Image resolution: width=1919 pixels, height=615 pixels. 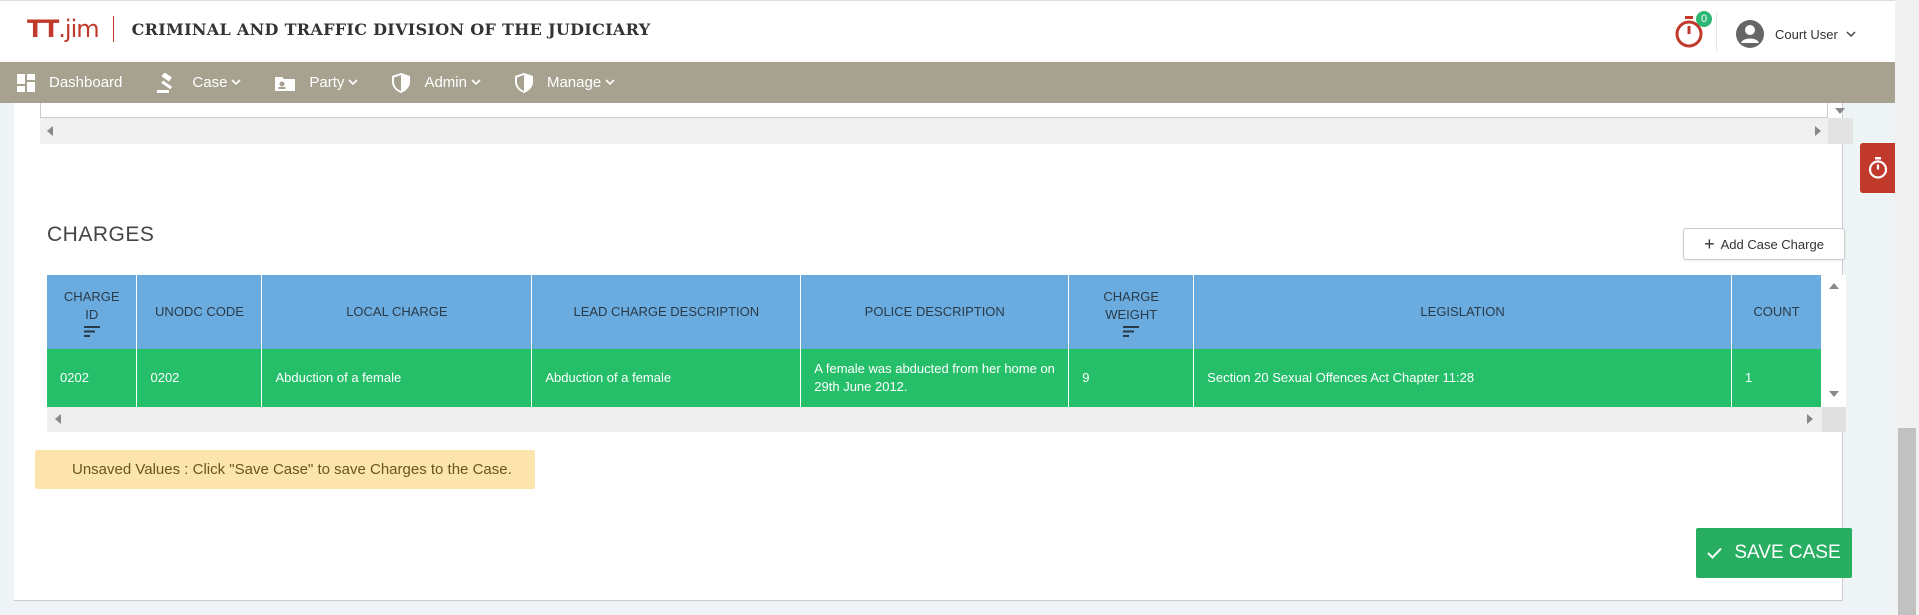 I want to click on column-header-count: COUNT, so click(x=1777, y=312).